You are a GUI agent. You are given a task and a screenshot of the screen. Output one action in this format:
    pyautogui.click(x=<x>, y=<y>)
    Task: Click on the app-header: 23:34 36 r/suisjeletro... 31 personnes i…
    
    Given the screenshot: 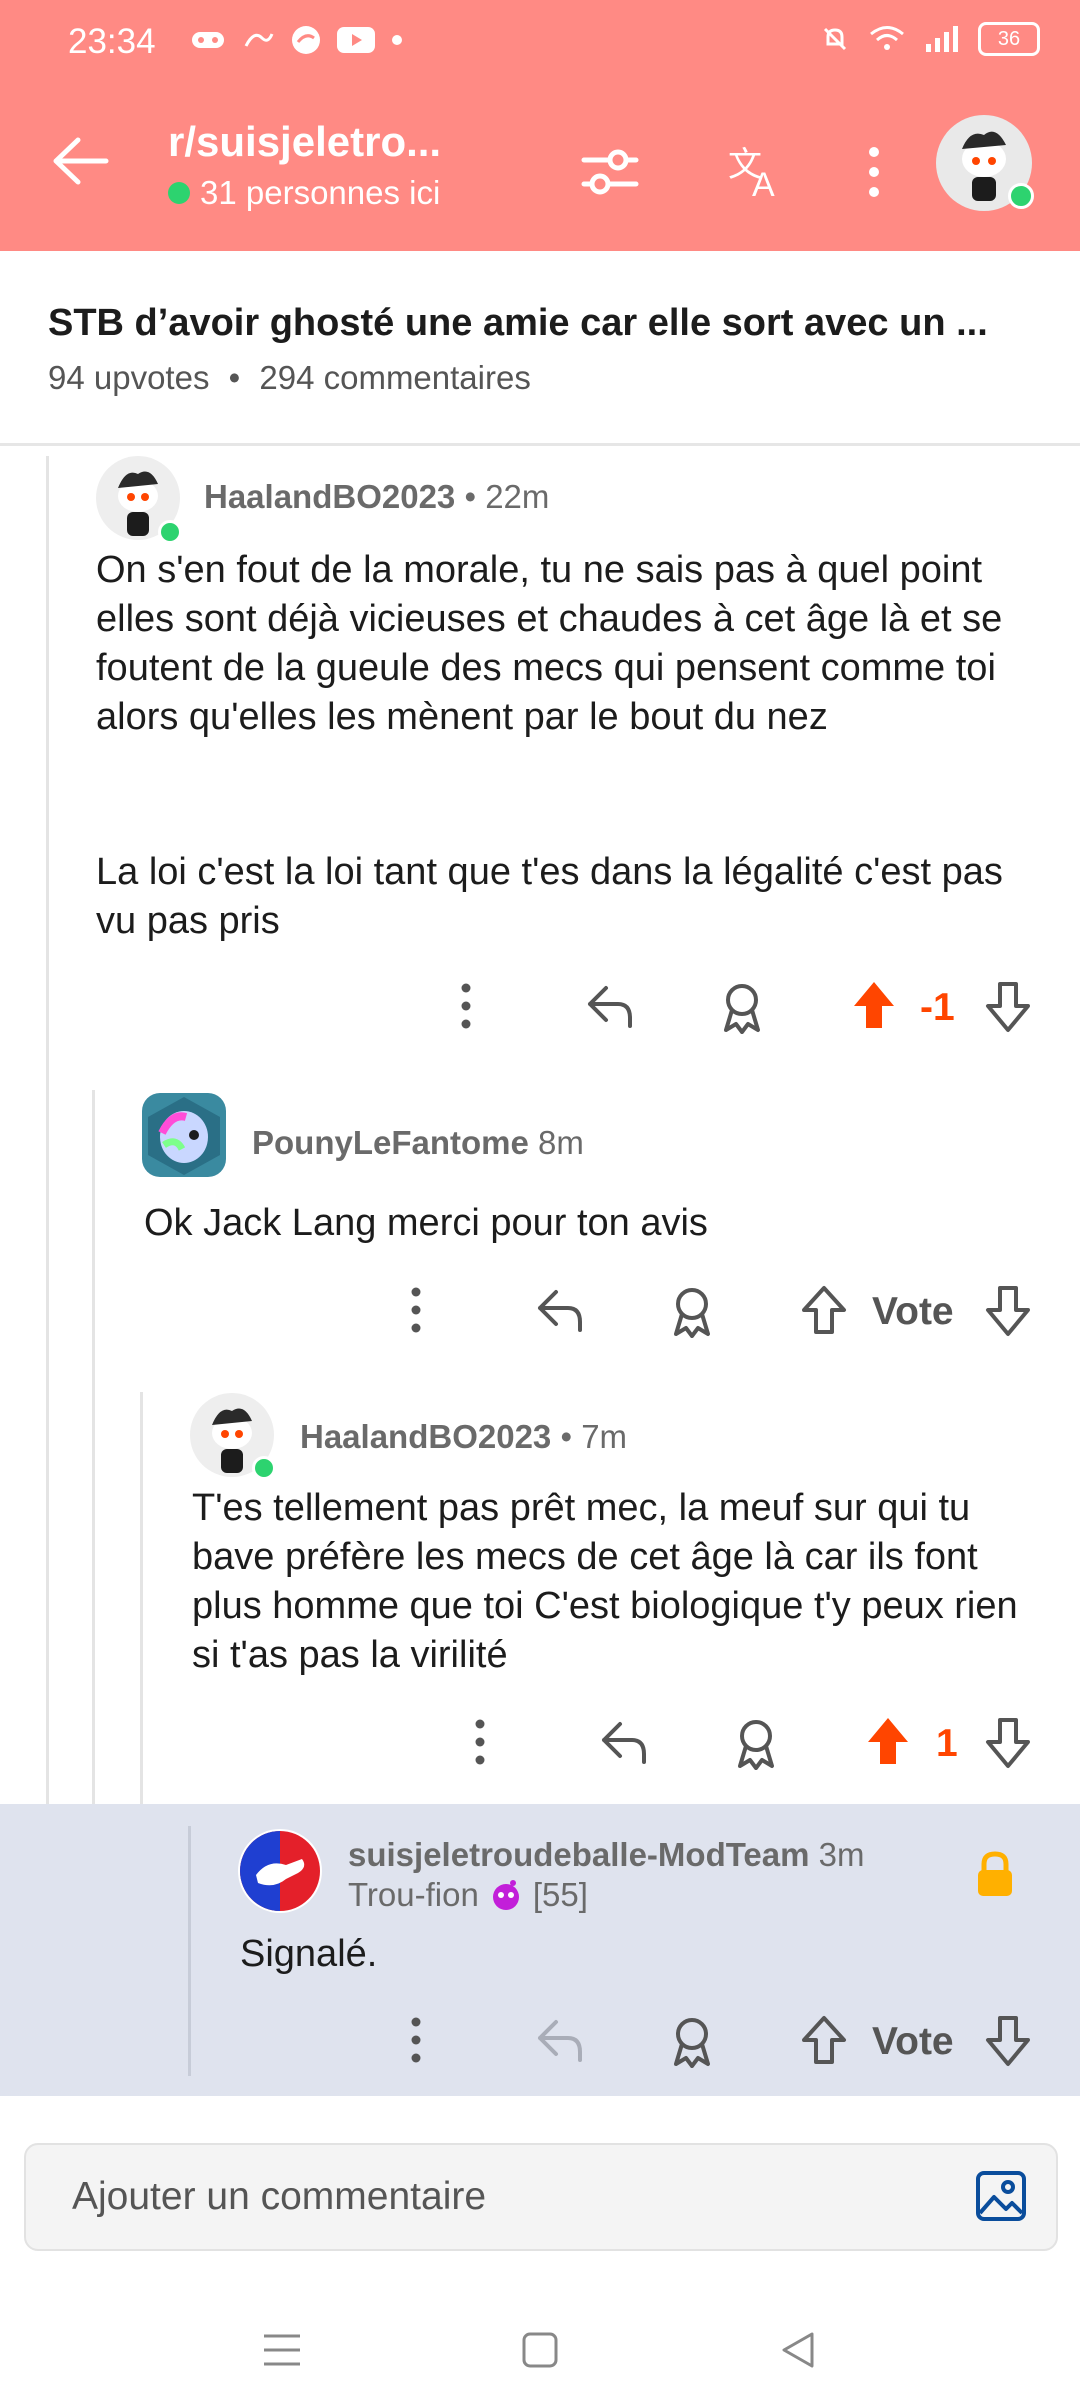 What is the action you would take?
    pyautogui.click(x=540, y=125)
    